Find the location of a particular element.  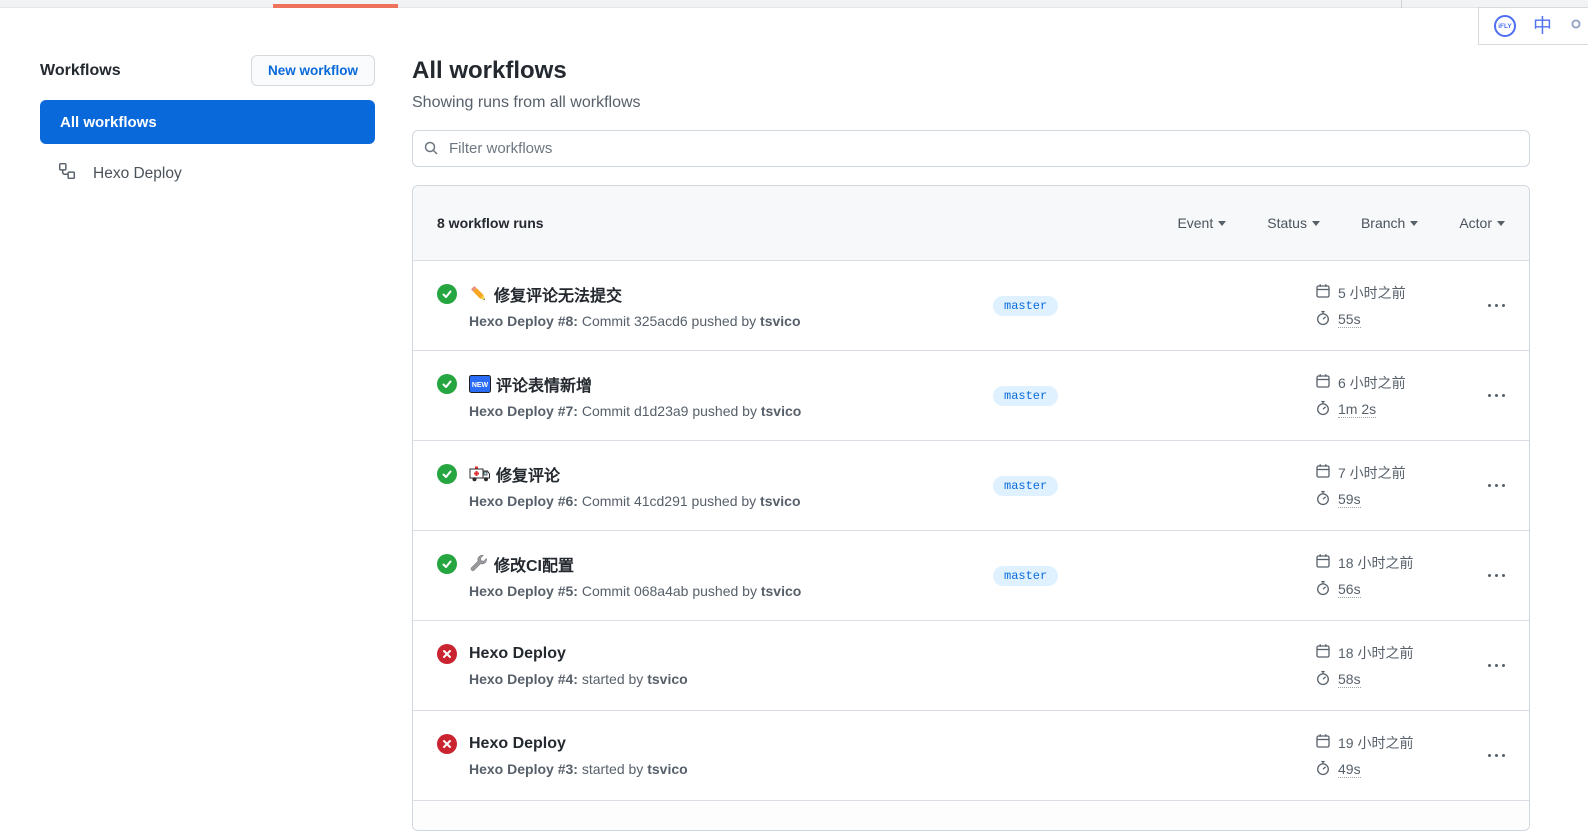

sidebar-item-all-workflows: All workflows is located at coordinates (207, 122).